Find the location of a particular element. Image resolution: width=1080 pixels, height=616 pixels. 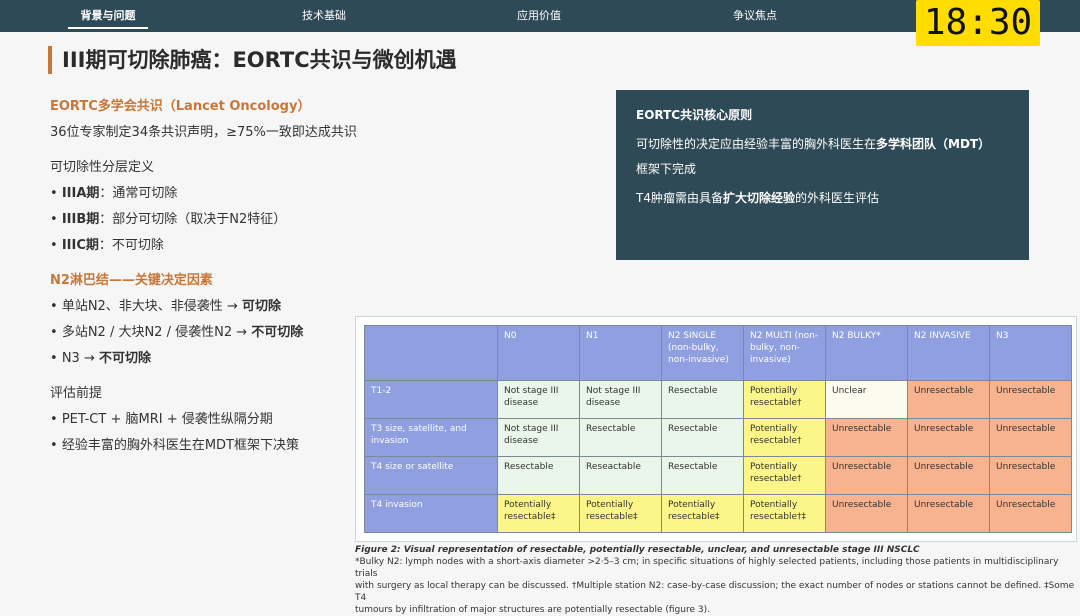

eortc-description: 36位专家制定34条共识声明，≥75%一致即达成共识 is located at coordinates (203, 132).